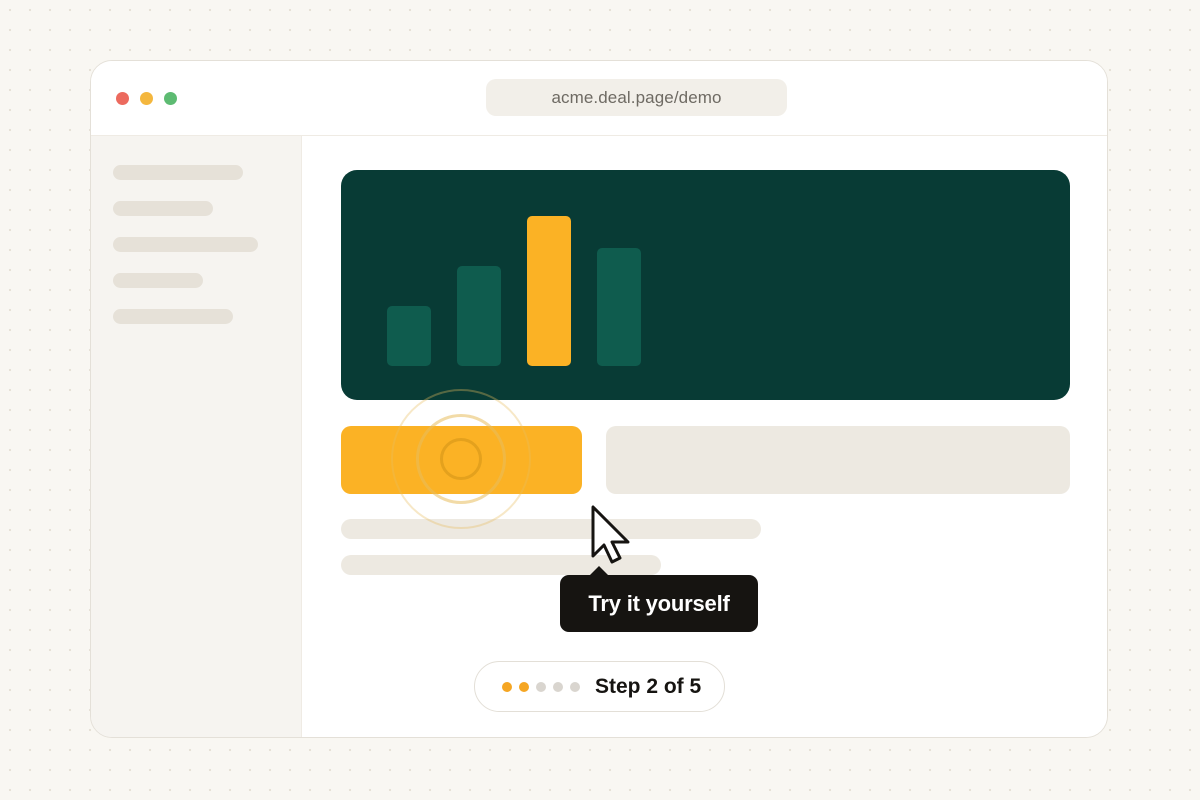 The width and height of the screenshot is (1200, 800). I want to click on pointer-arrow-icon, so click(610, 534).